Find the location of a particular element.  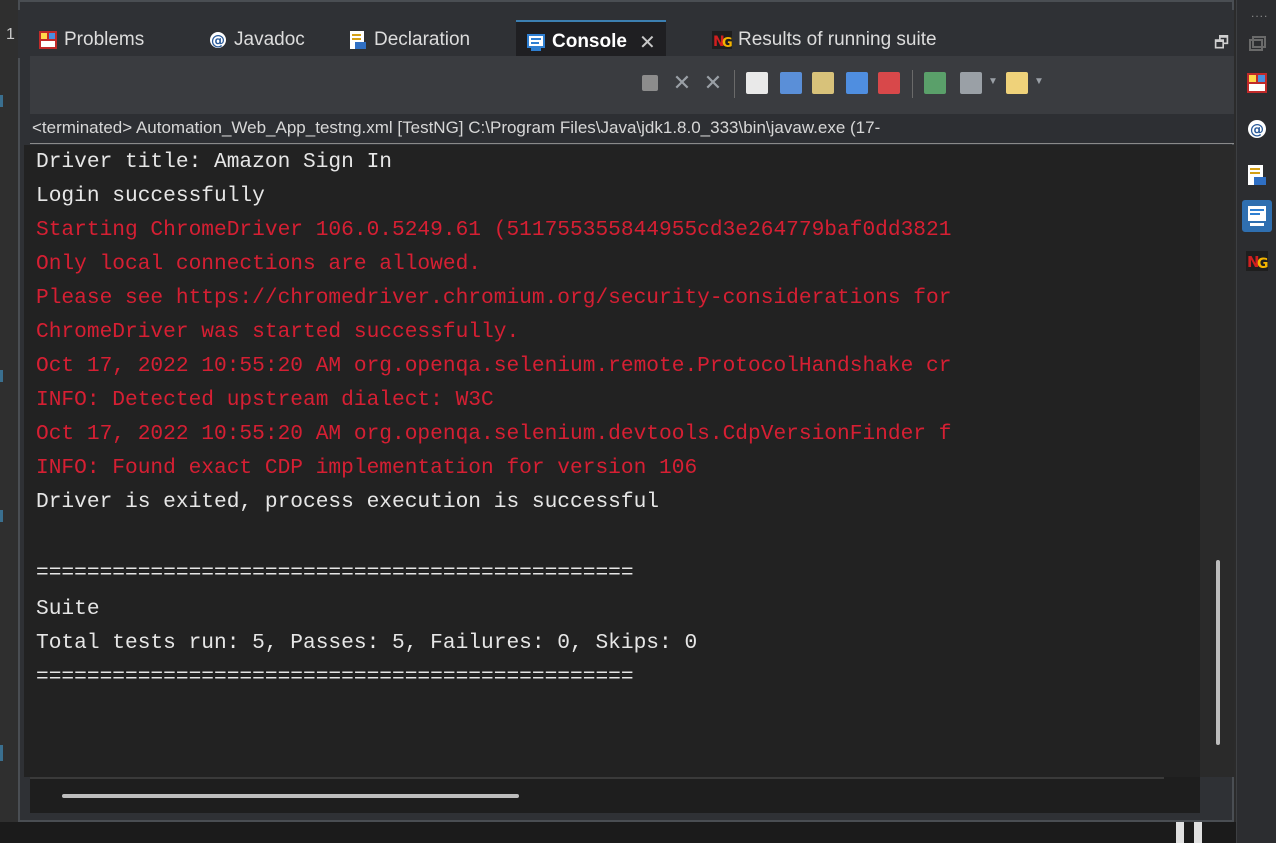

editor-gutter-sliver: 1 is located at coordinates (9, 421).